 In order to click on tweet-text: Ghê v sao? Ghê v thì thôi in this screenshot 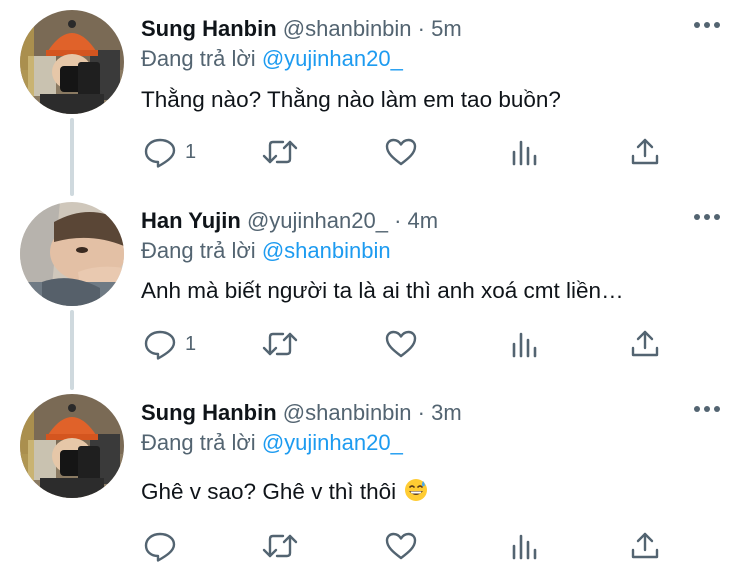, I will do `click(284, 491)`.